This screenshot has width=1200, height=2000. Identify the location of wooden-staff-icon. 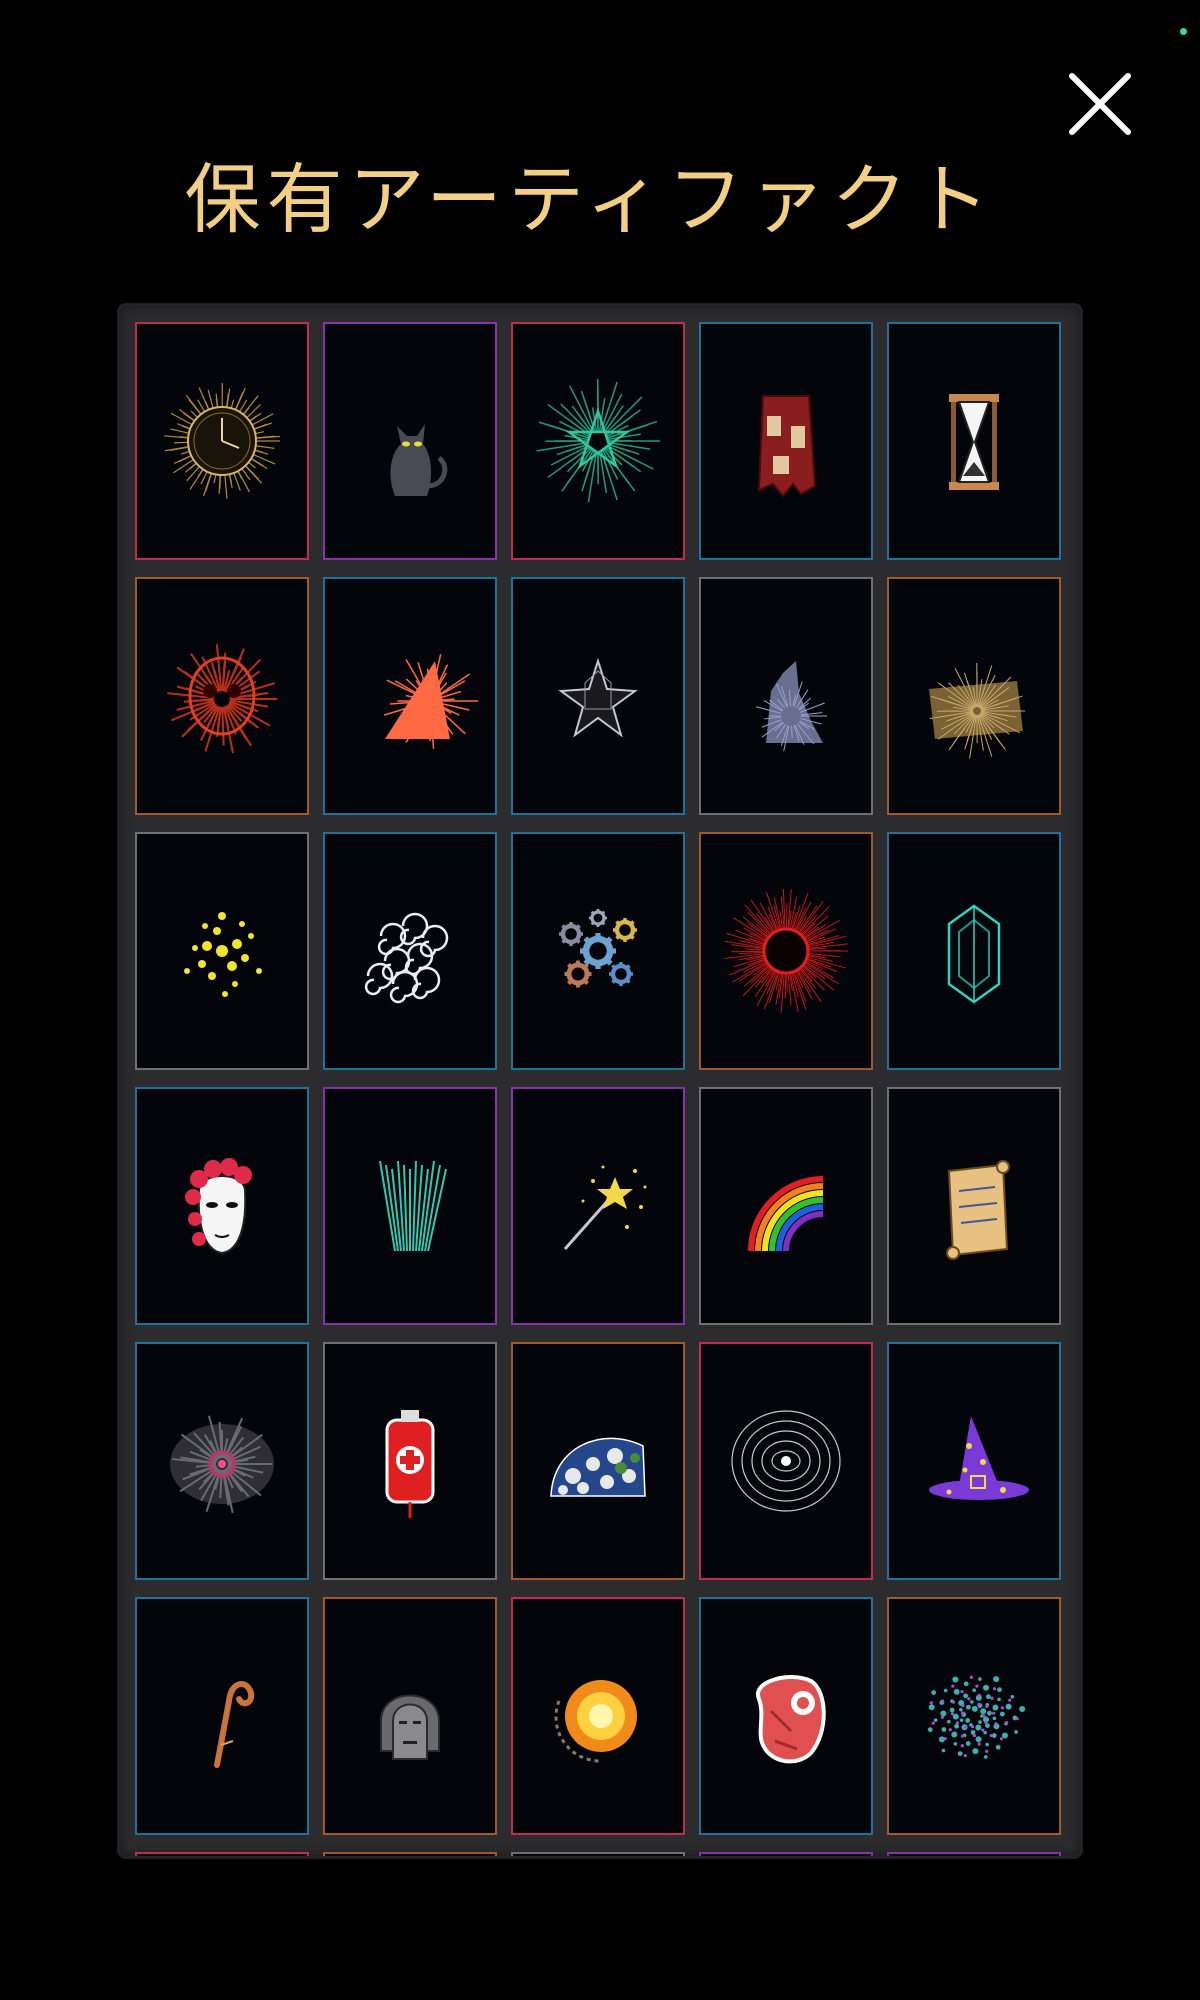
(234, 1724).